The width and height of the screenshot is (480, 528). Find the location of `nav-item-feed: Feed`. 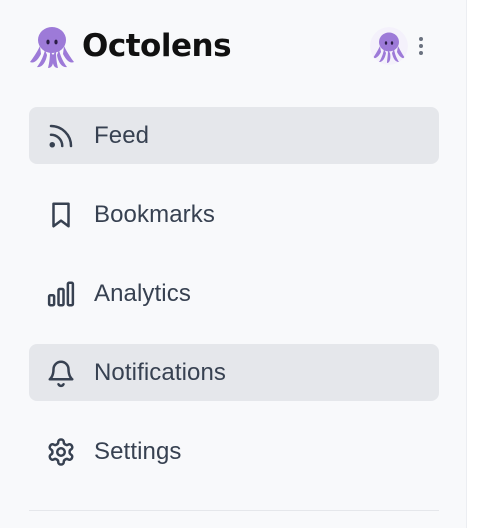

nav-item-feed: Feed is located at coordinates (234, 135).